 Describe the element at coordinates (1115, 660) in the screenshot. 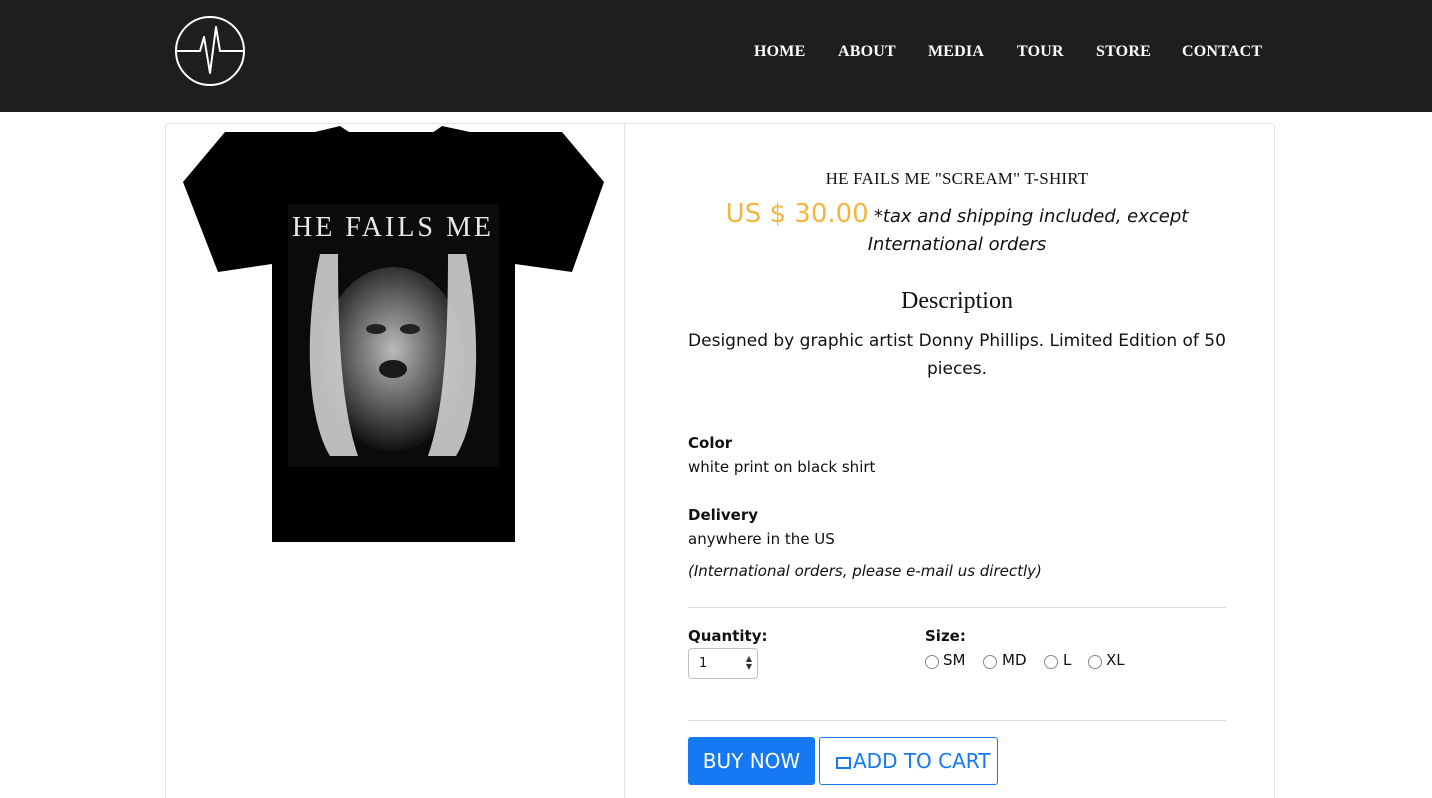

I see `size-option-xl: XL` at that location.